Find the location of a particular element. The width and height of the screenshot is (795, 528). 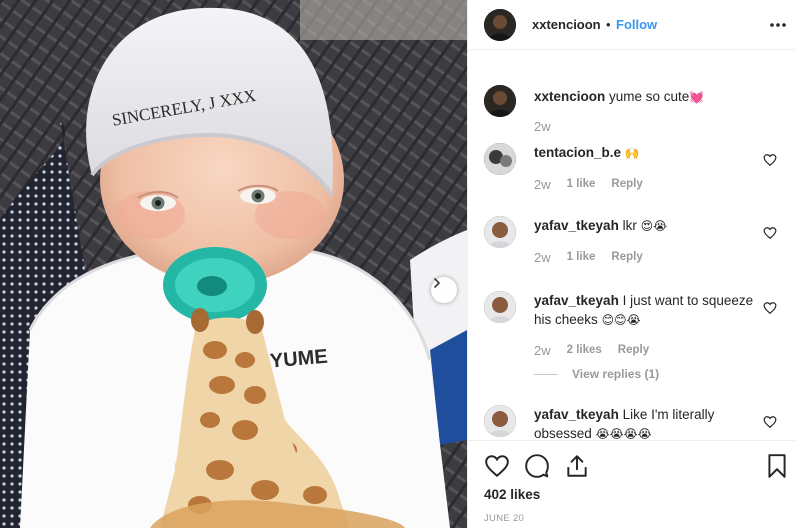

comment-text: yafav_tkeyah lkr 😍😭 is located at coordinates (644, 226).